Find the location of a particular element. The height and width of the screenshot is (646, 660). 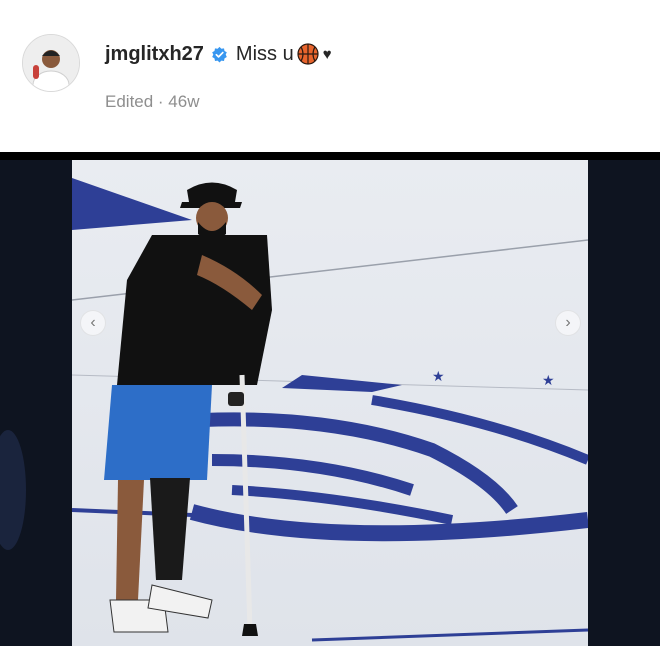

avatar-photo is located at coordinates (51, 63).